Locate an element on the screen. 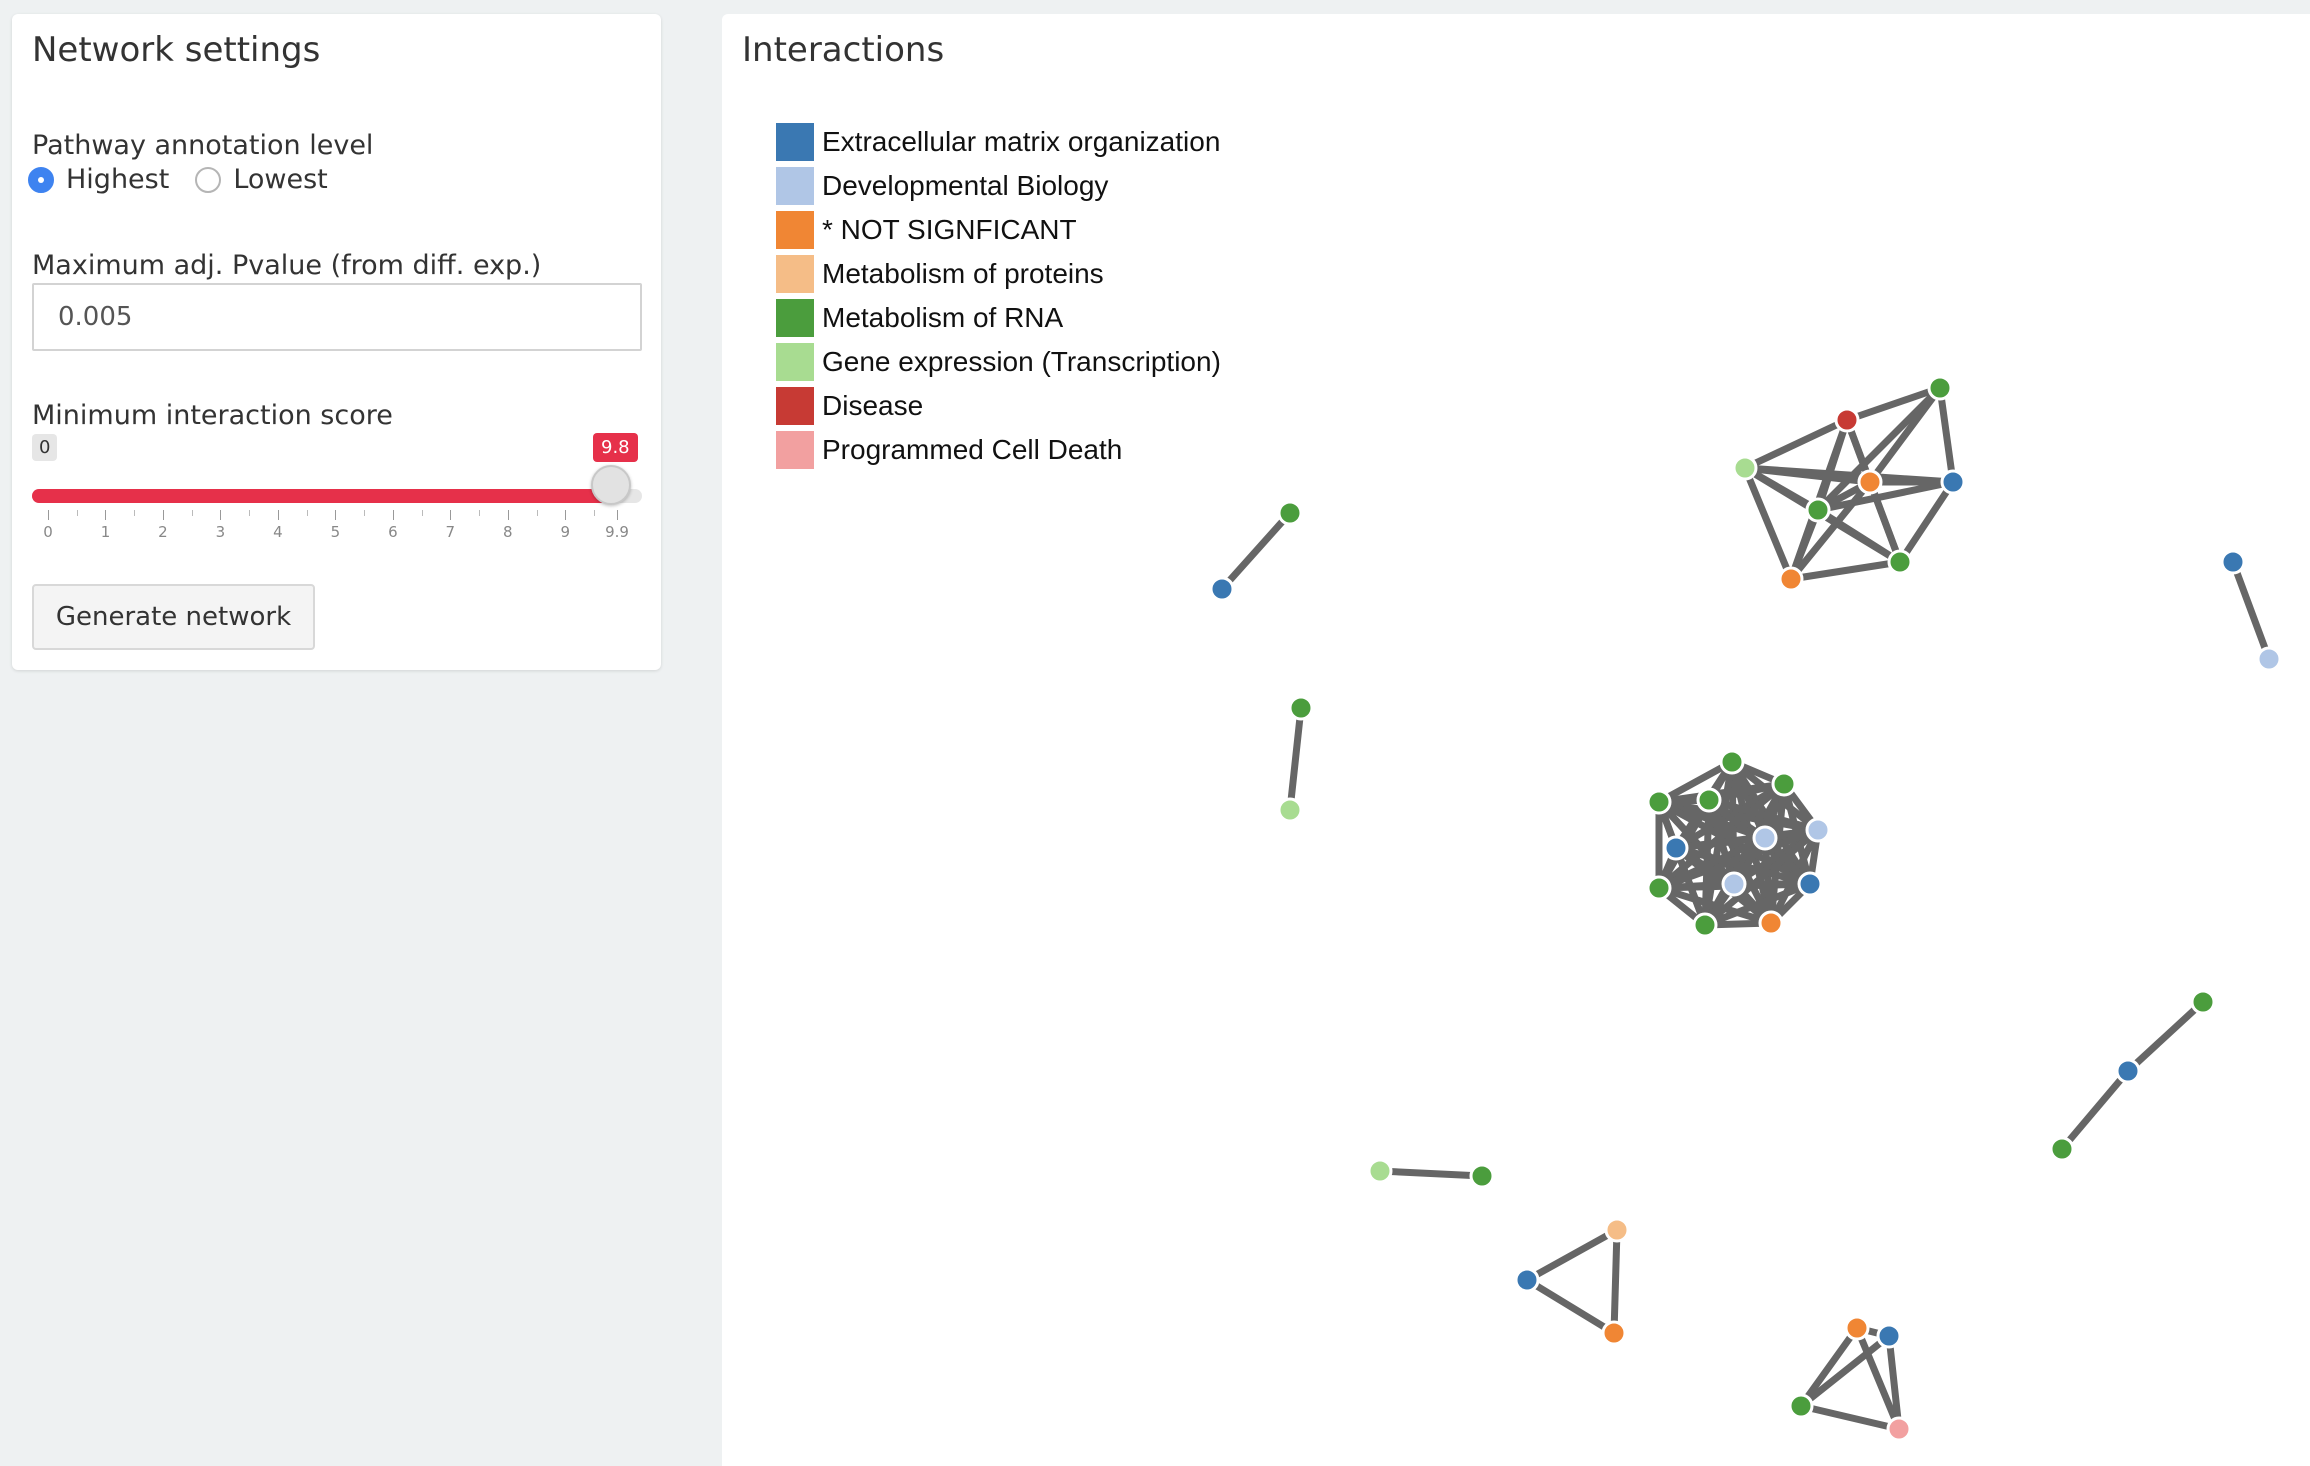 Image resolution: width=2310 pixels, height=1466 pixels. slider-tick-label: 4 is located at coordinates (278, 532).